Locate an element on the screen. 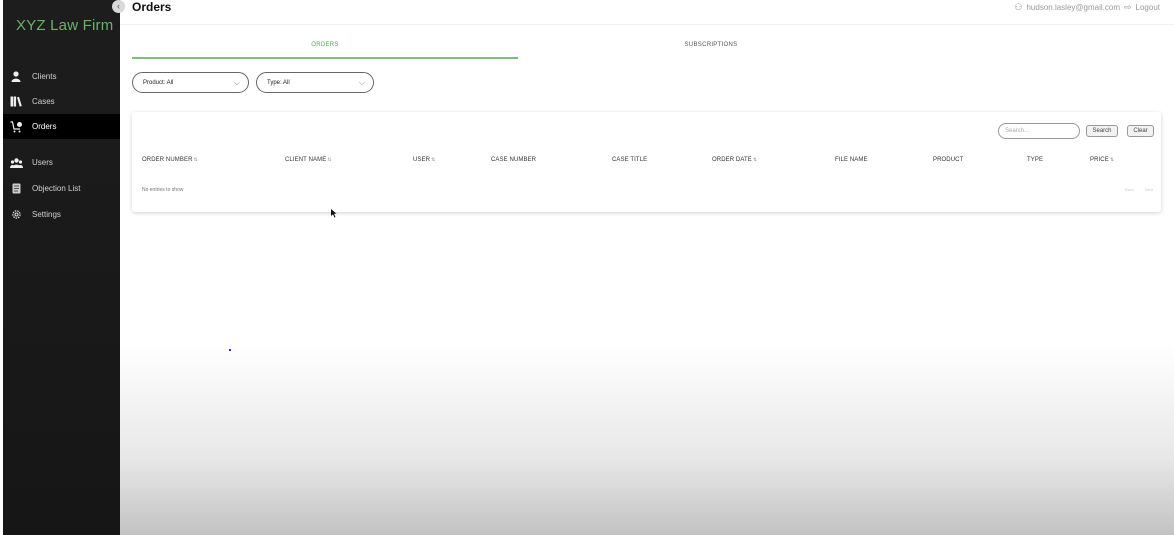  type-filter-value: Type: All is located at coordinates (278, 82).